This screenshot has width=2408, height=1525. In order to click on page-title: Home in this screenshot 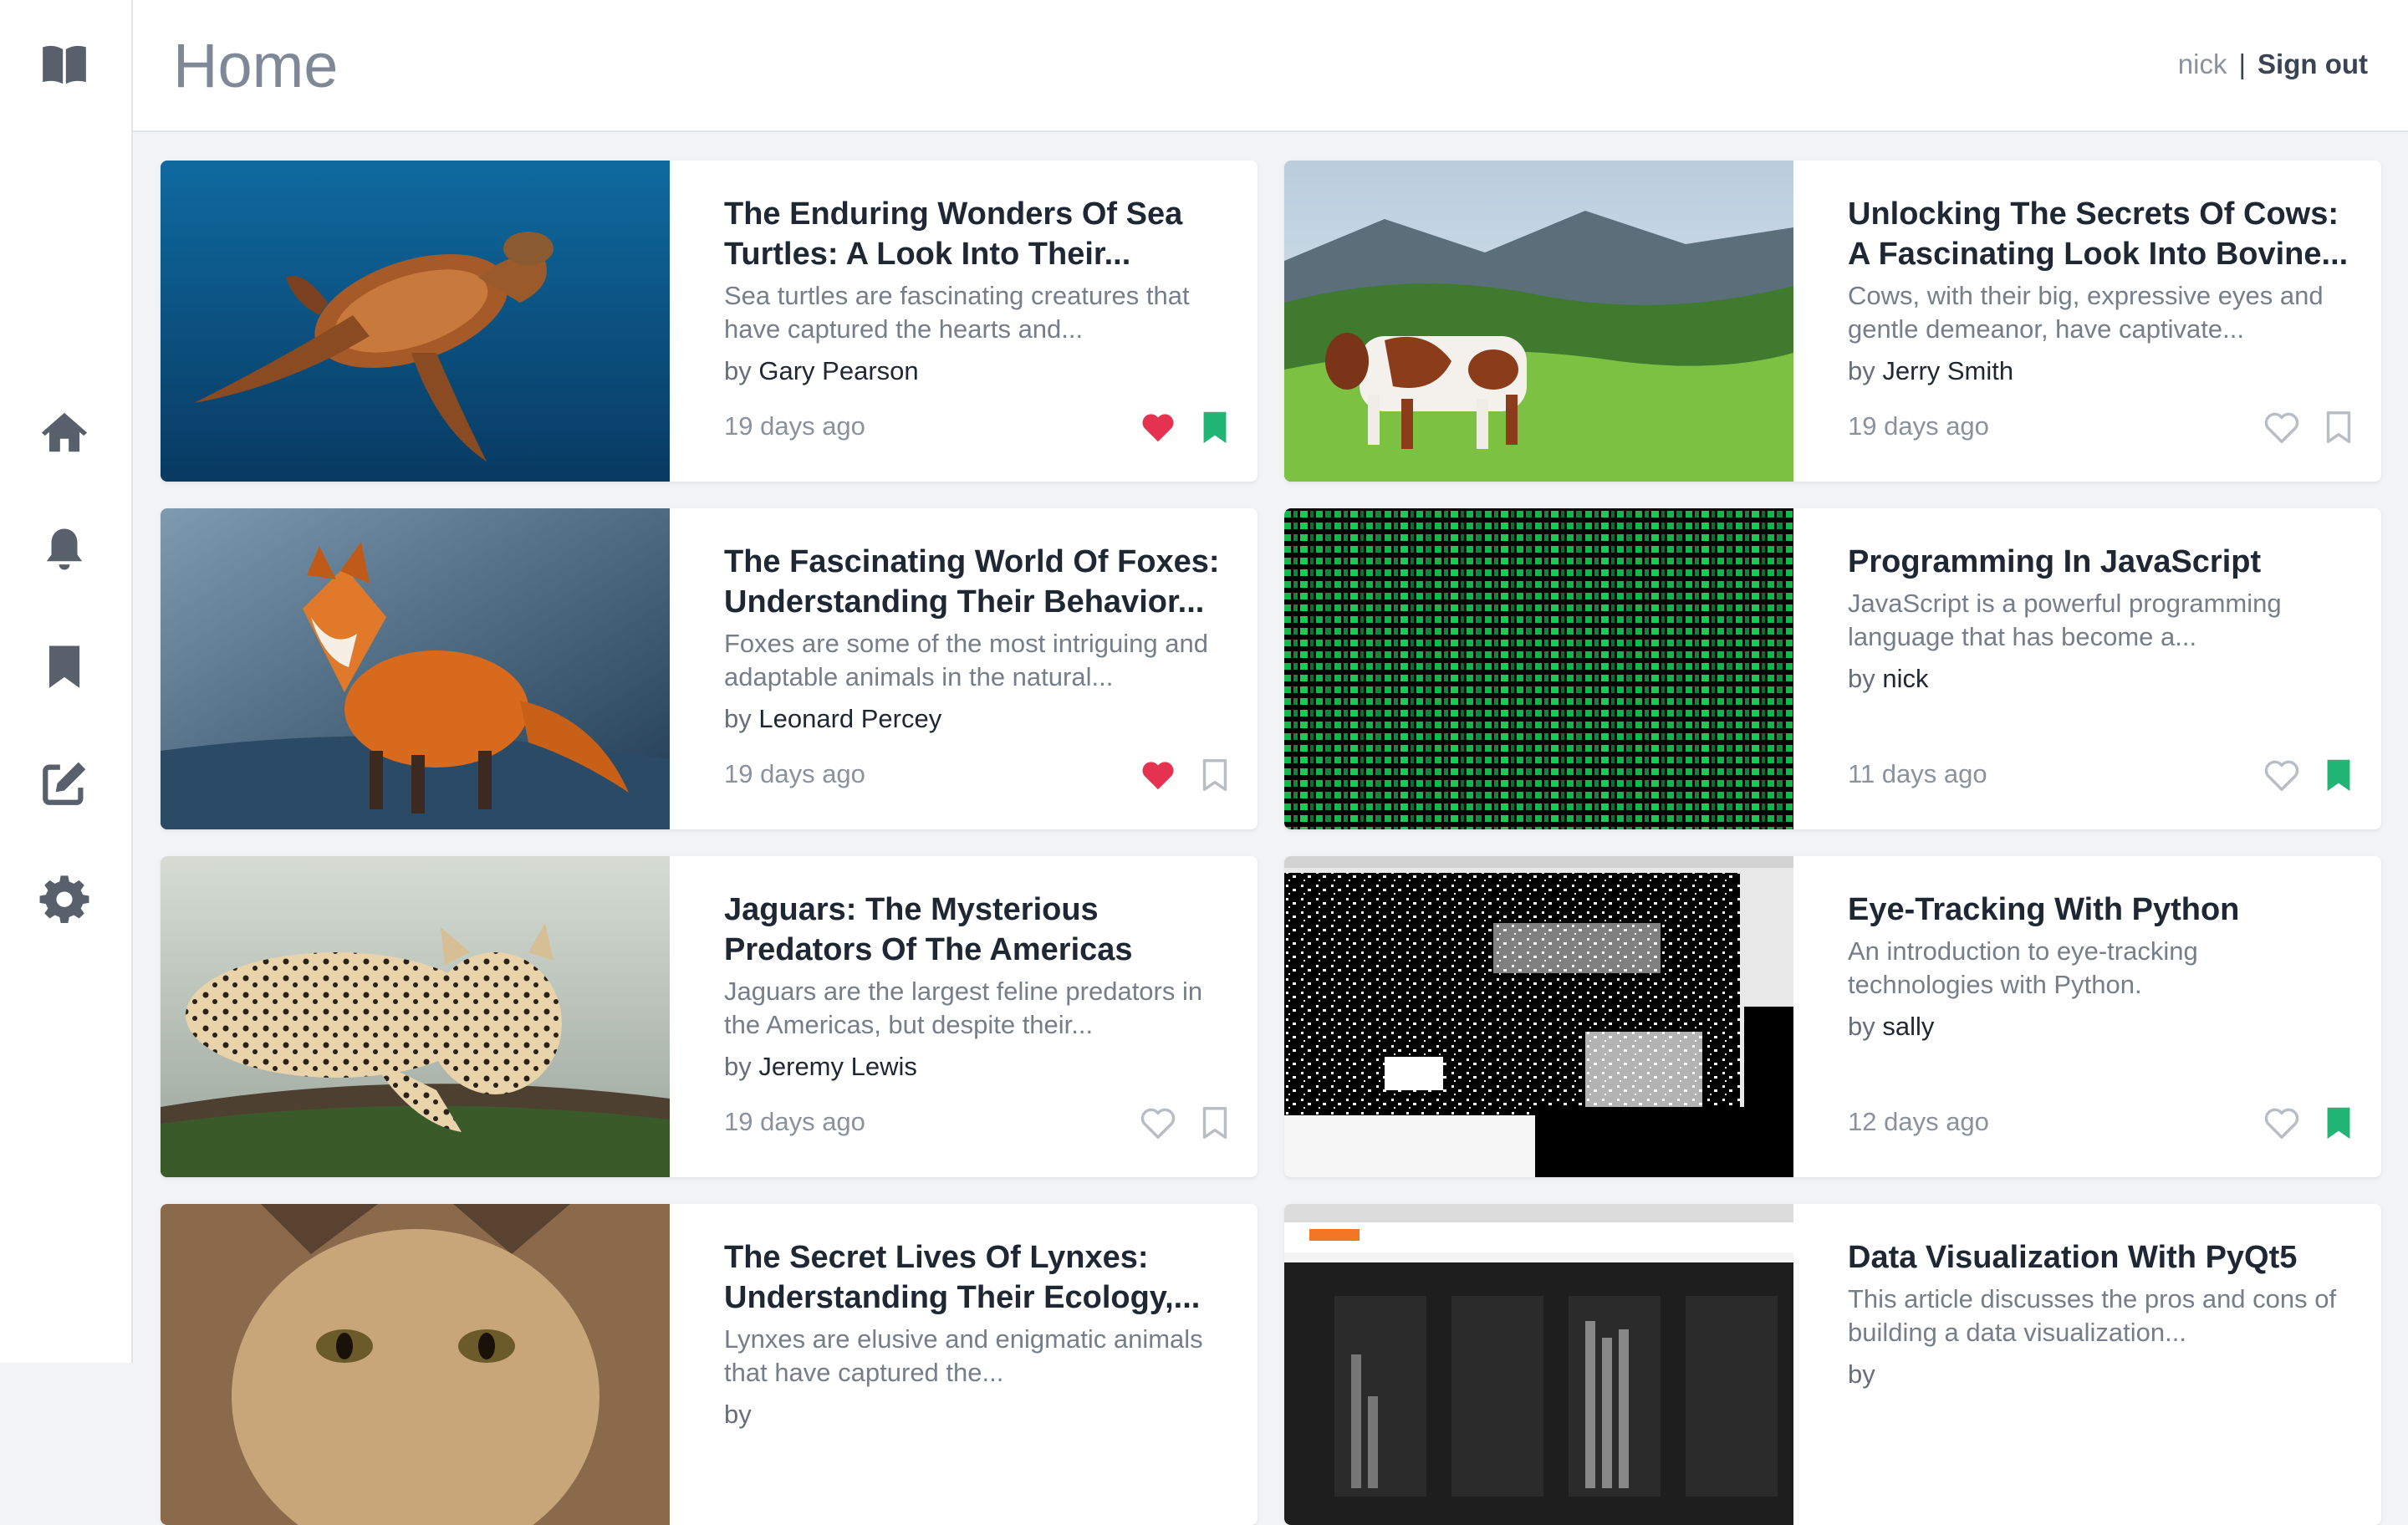, I will do `click(256, 65)`.